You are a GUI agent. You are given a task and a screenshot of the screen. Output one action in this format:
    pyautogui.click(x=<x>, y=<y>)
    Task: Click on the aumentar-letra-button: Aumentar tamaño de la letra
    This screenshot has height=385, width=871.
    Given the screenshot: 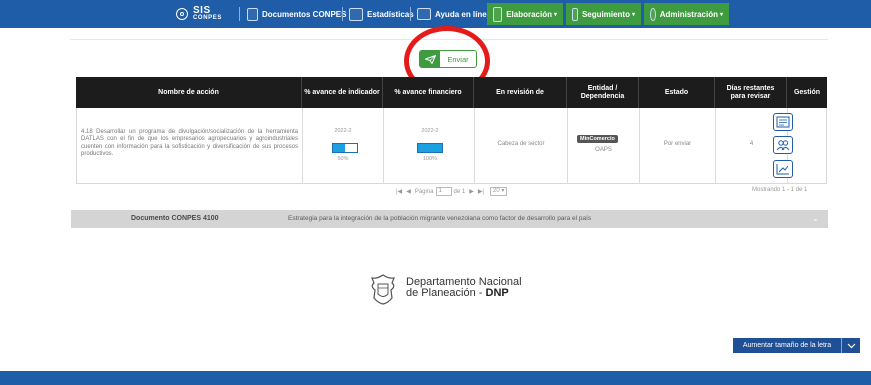 What is the action you would take?
    pyautogui.click(x=796, y=345)
    